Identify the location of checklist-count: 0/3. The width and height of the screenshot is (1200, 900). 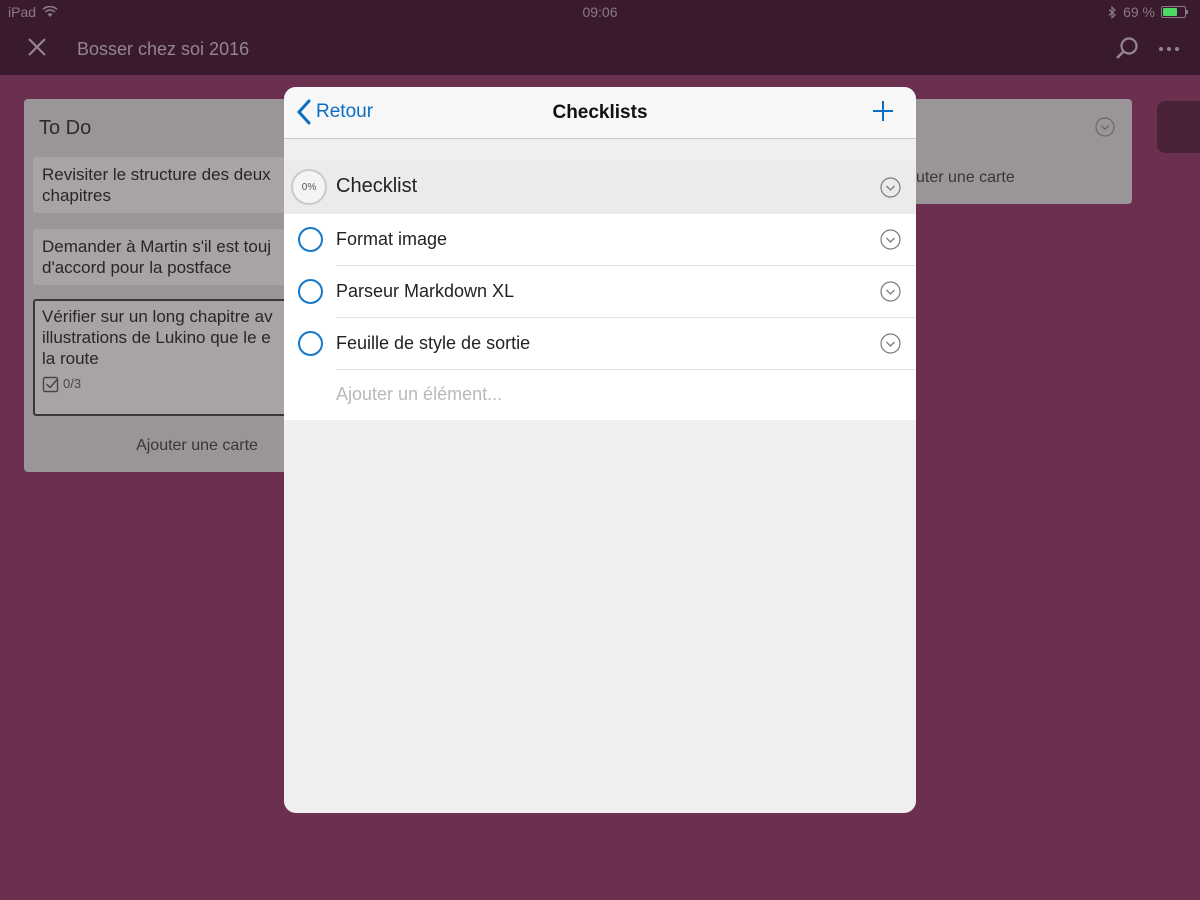
(72, 383).